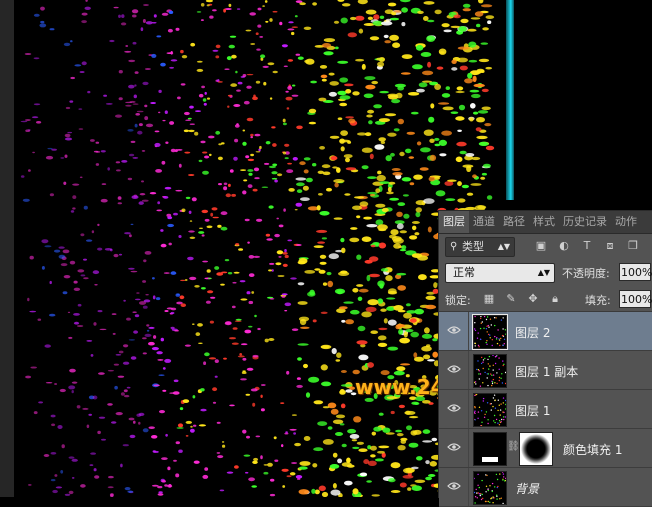  What do you see at coordinates (592, 449) in the screenshot?
I see `layer-name: 颜色填充 1` at bounding box center [592, 449].